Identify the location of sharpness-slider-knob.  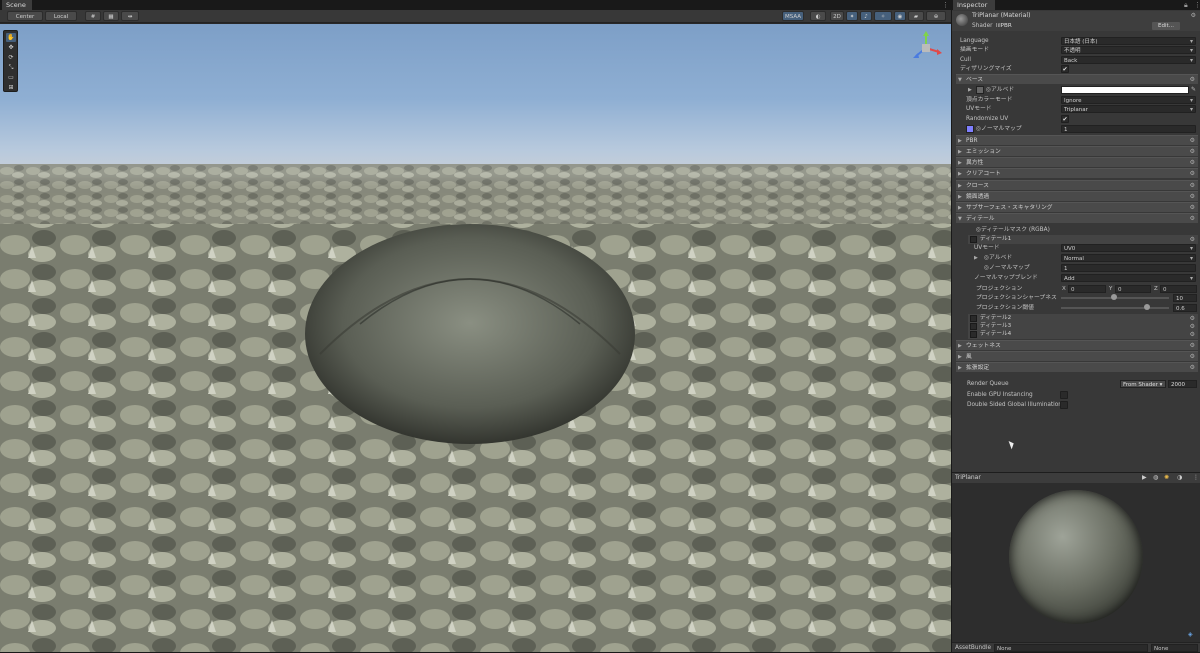
(1114, 297).